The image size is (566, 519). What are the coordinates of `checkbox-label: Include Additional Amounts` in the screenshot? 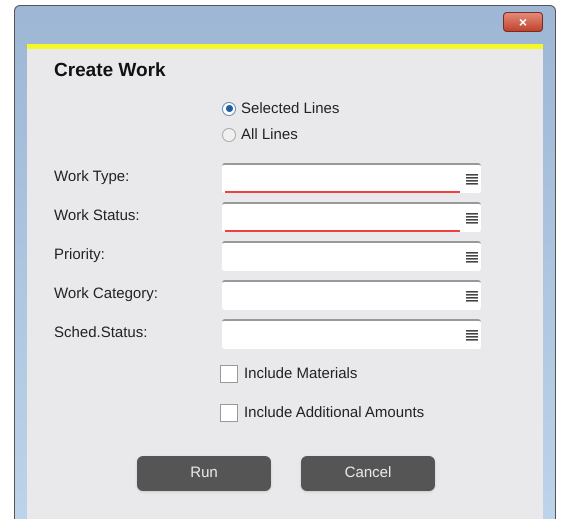 It's located at (334, 413).